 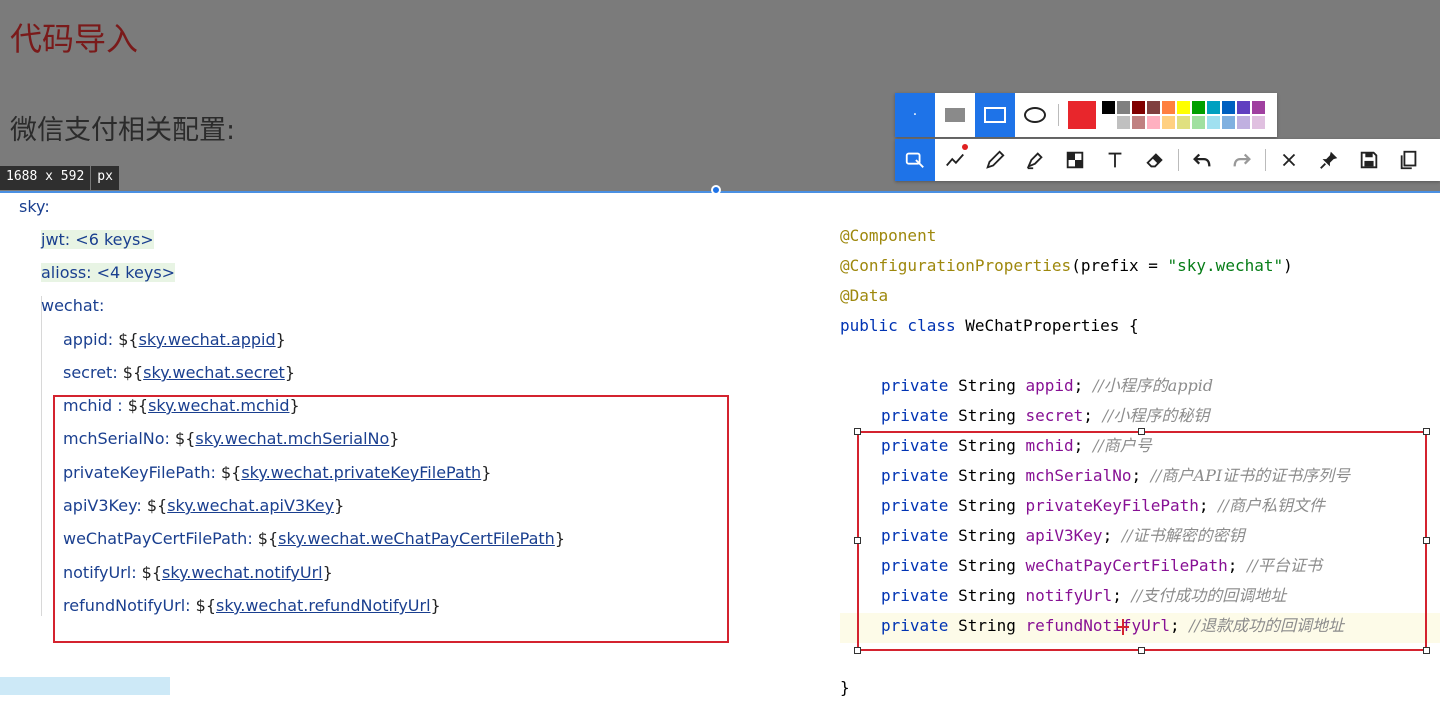 I want to click on pin-icon, so click(x=1329, y=160).